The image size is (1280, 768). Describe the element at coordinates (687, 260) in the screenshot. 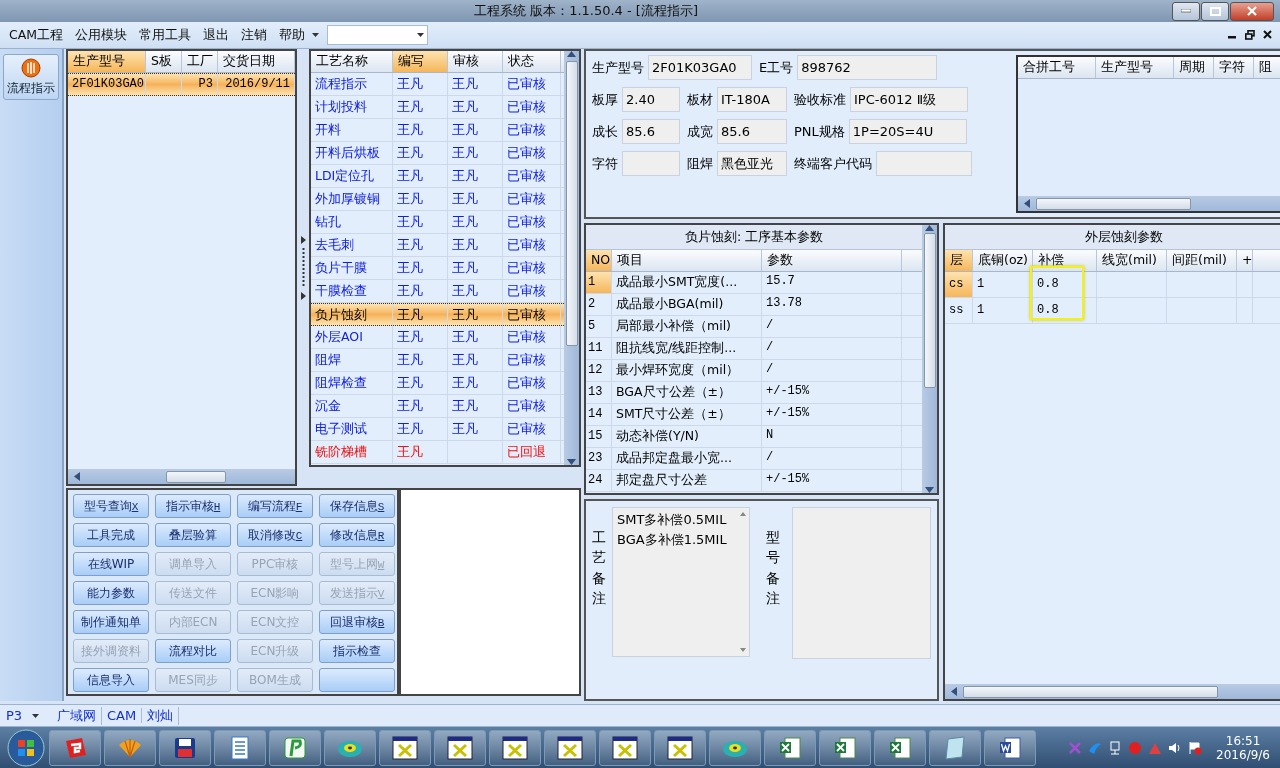

I see `column-header: 项目` at that location.